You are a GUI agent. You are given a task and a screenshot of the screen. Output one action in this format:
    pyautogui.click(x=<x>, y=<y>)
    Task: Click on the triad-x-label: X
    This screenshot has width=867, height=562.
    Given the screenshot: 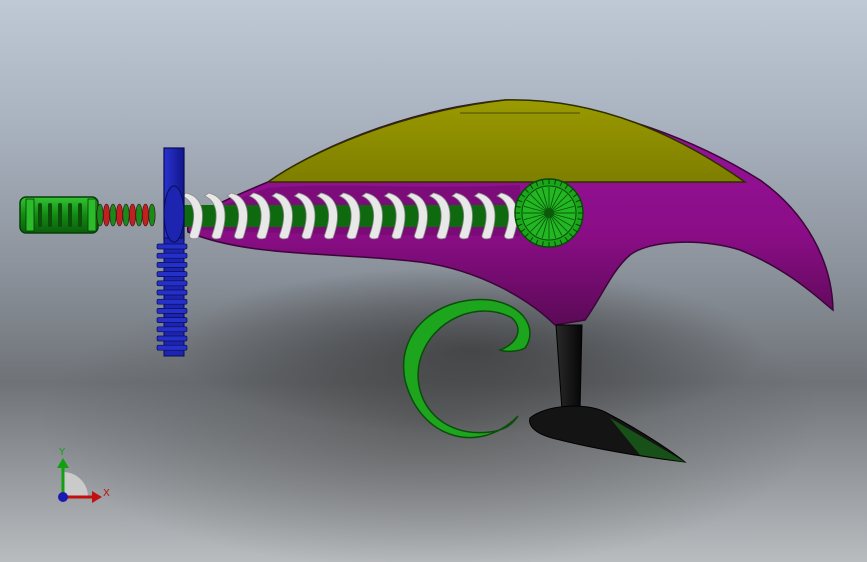 What is the action you would take?
    pyautogui.click(x=106, y=493)
    